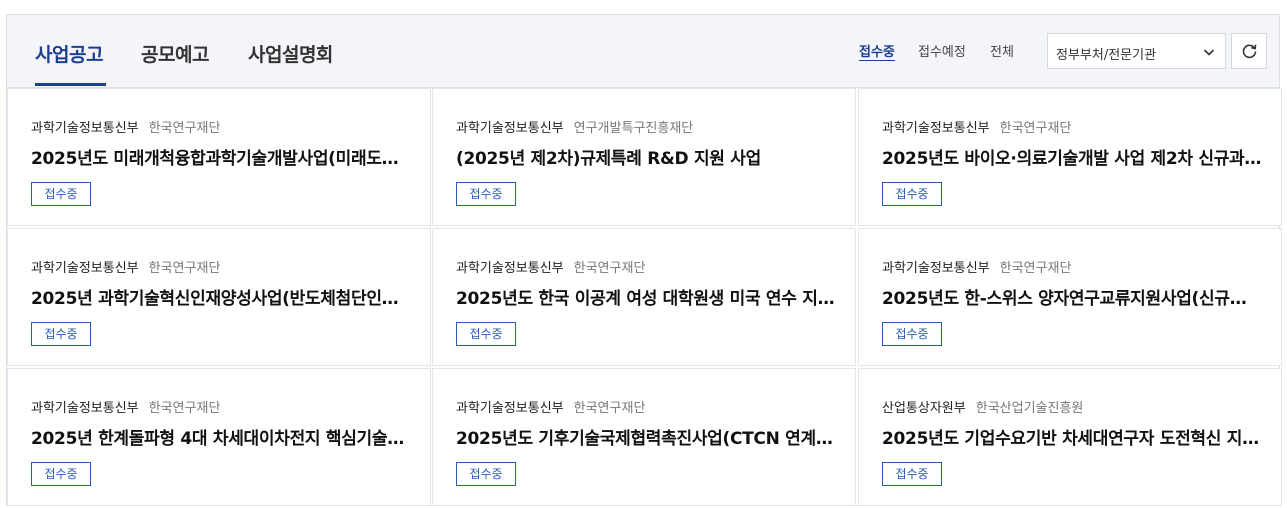  I want to click on card-agency: 한국산업기술진흥원, so click(1029, 408).